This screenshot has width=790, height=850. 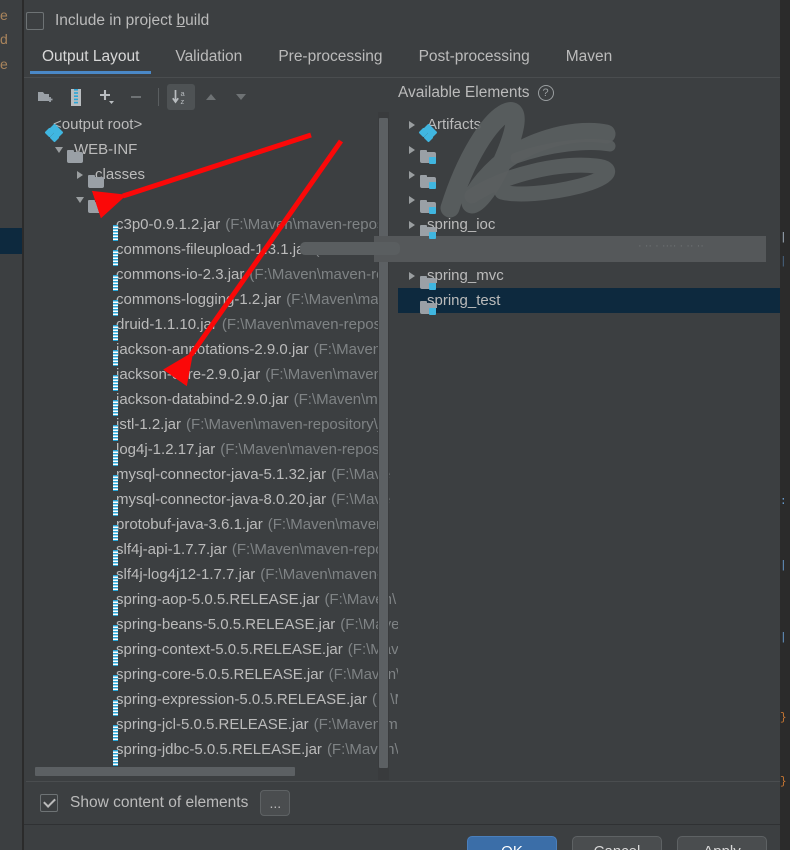 I want to click on annotation-arrows, so click(x=217, y=259).